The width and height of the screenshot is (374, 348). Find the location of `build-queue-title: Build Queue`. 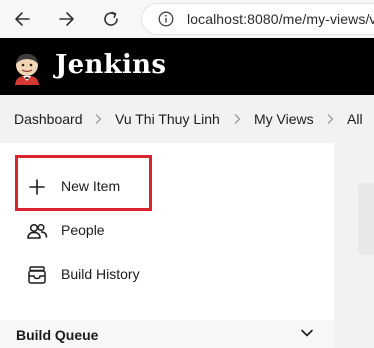

build-queue-title: Build Queue is located at coordinates (57, 335).